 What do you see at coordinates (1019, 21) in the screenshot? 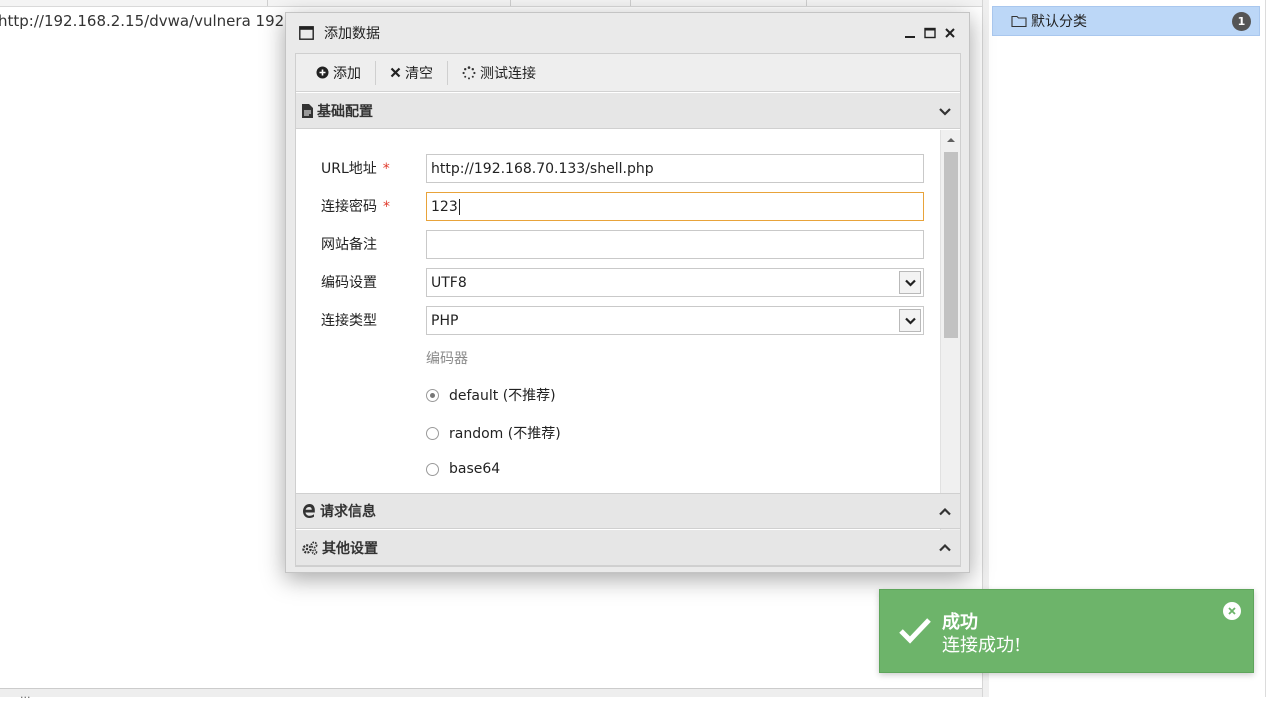
I see `folder-icon` at bounding box center [1019, 21].